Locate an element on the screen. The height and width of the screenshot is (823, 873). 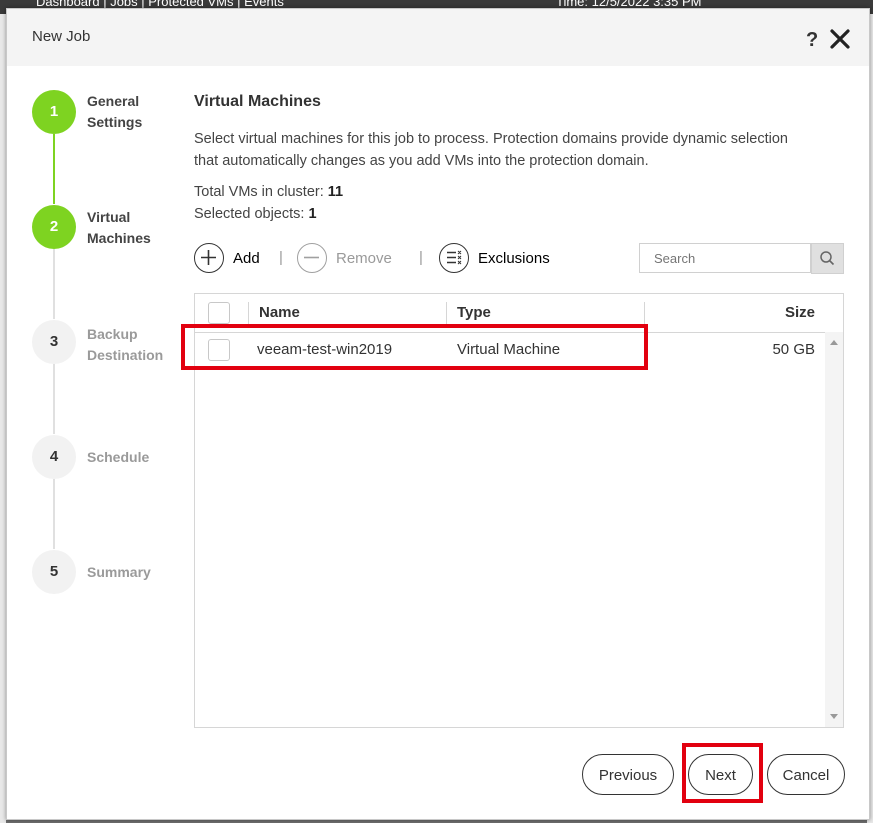
step-4-circle: 4 is located at coordinates (54, 457).